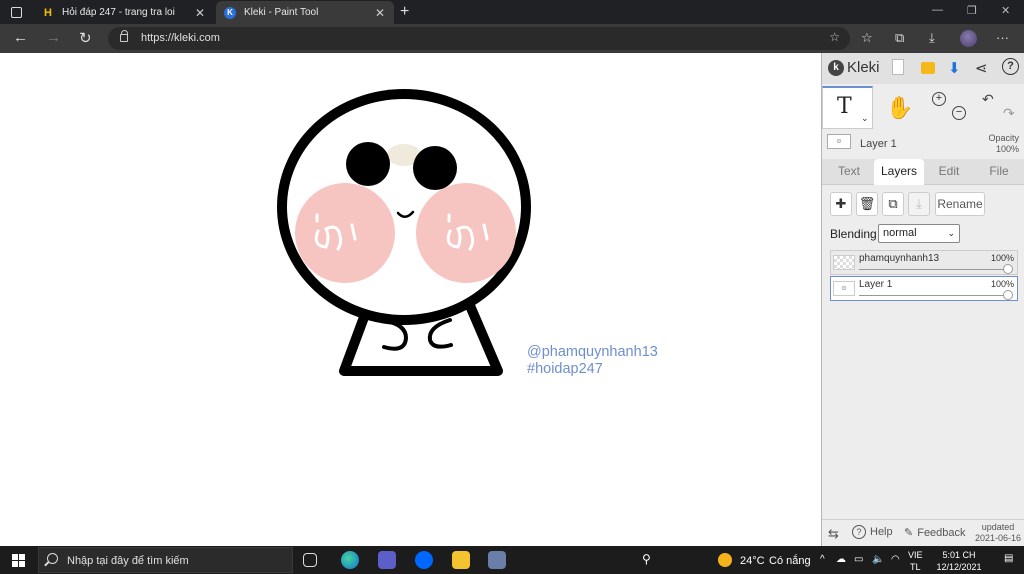 This screenshot has height=574, width=1024. Describe the element at coordinates (310, 560) in the screenshot. I see `task-view-icon` at that location.